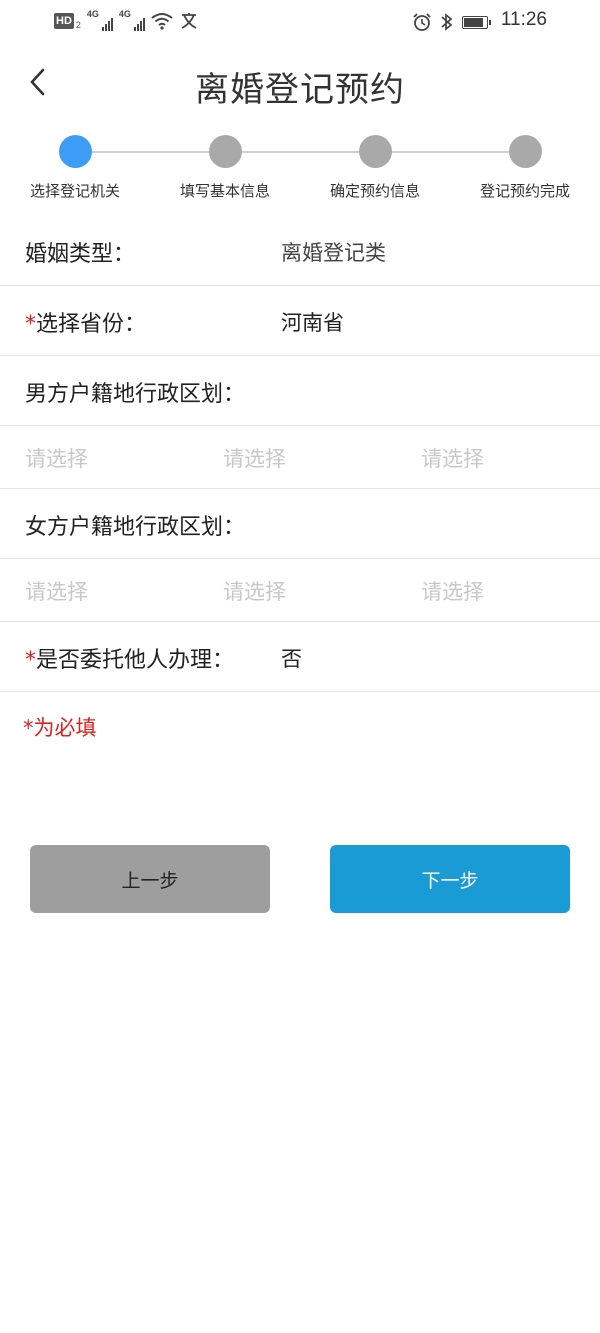 The image size is (600, 1333). I want to click on province-value: 河南省, so click(312, 322).